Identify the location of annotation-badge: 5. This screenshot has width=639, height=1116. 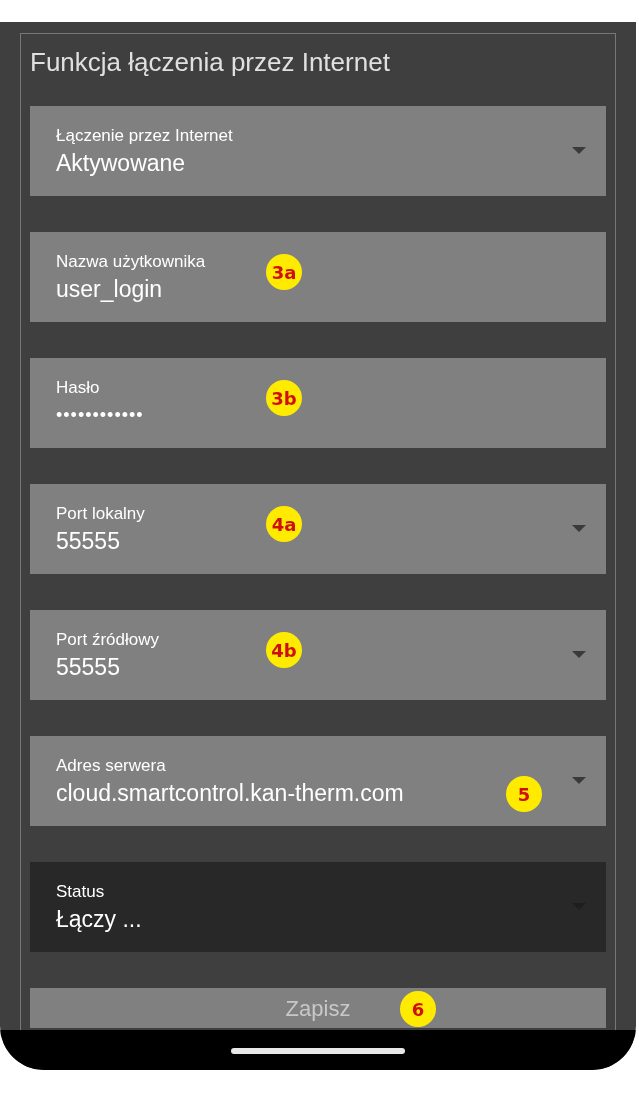
(524, 794).